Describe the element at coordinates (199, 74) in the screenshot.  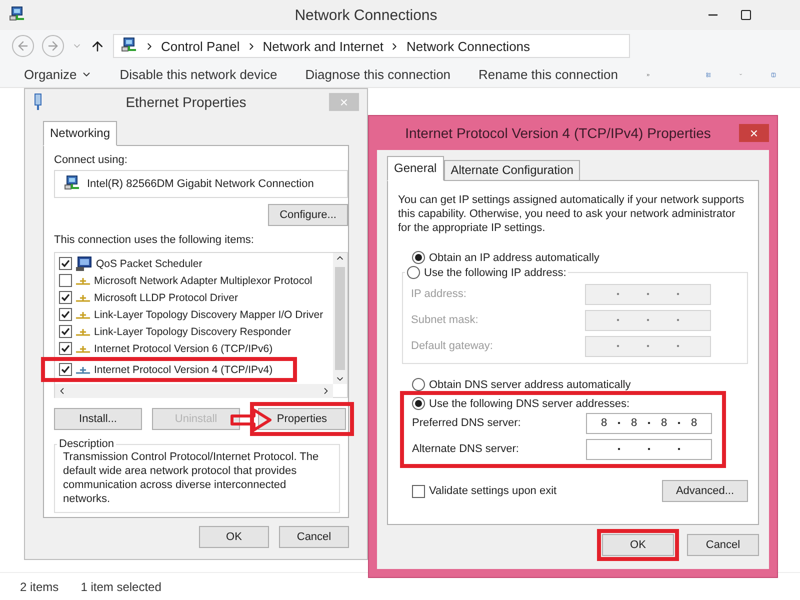
I see `toolbar-button: Disable this network device` at that location.